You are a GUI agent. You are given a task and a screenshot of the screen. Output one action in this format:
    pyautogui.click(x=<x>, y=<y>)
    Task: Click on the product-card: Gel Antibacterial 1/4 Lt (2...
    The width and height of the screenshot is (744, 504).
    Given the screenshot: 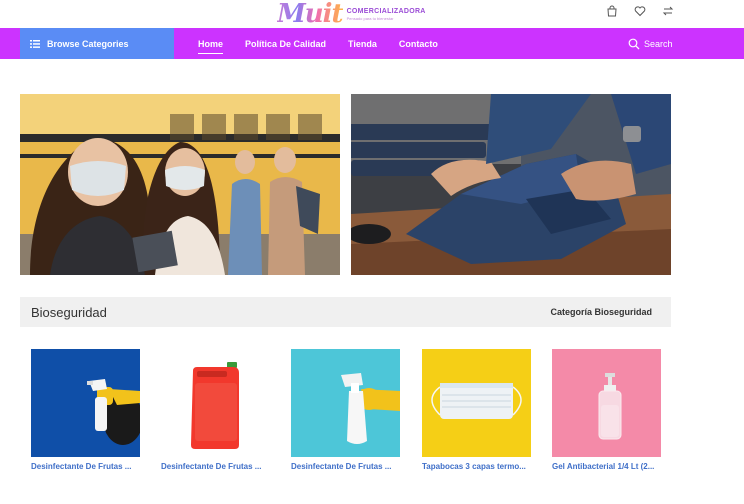 What is the action you would take?
    pyautogui.click(x=606, y=410)
    